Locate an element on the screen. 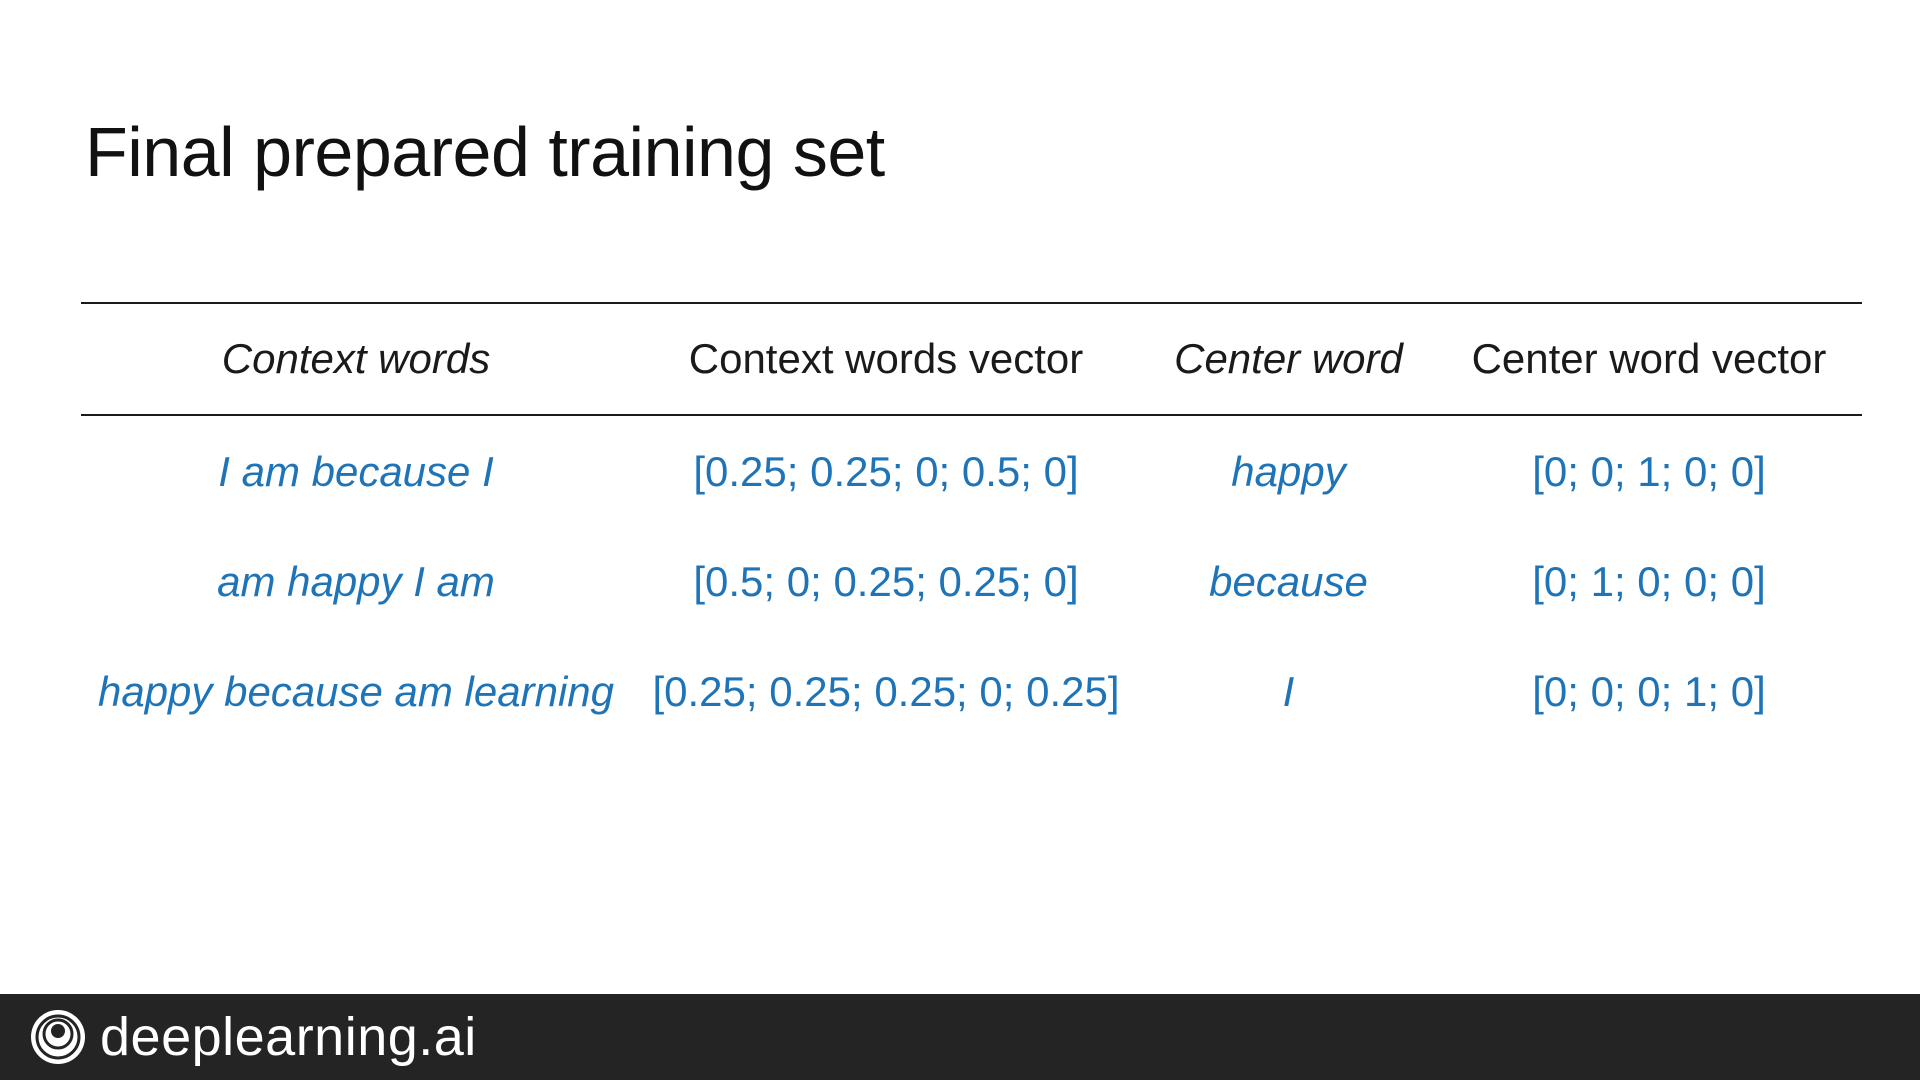 The image size is (1920, 1080). header-context-words-vector: Context words vector is located at coordinates (886, 358).